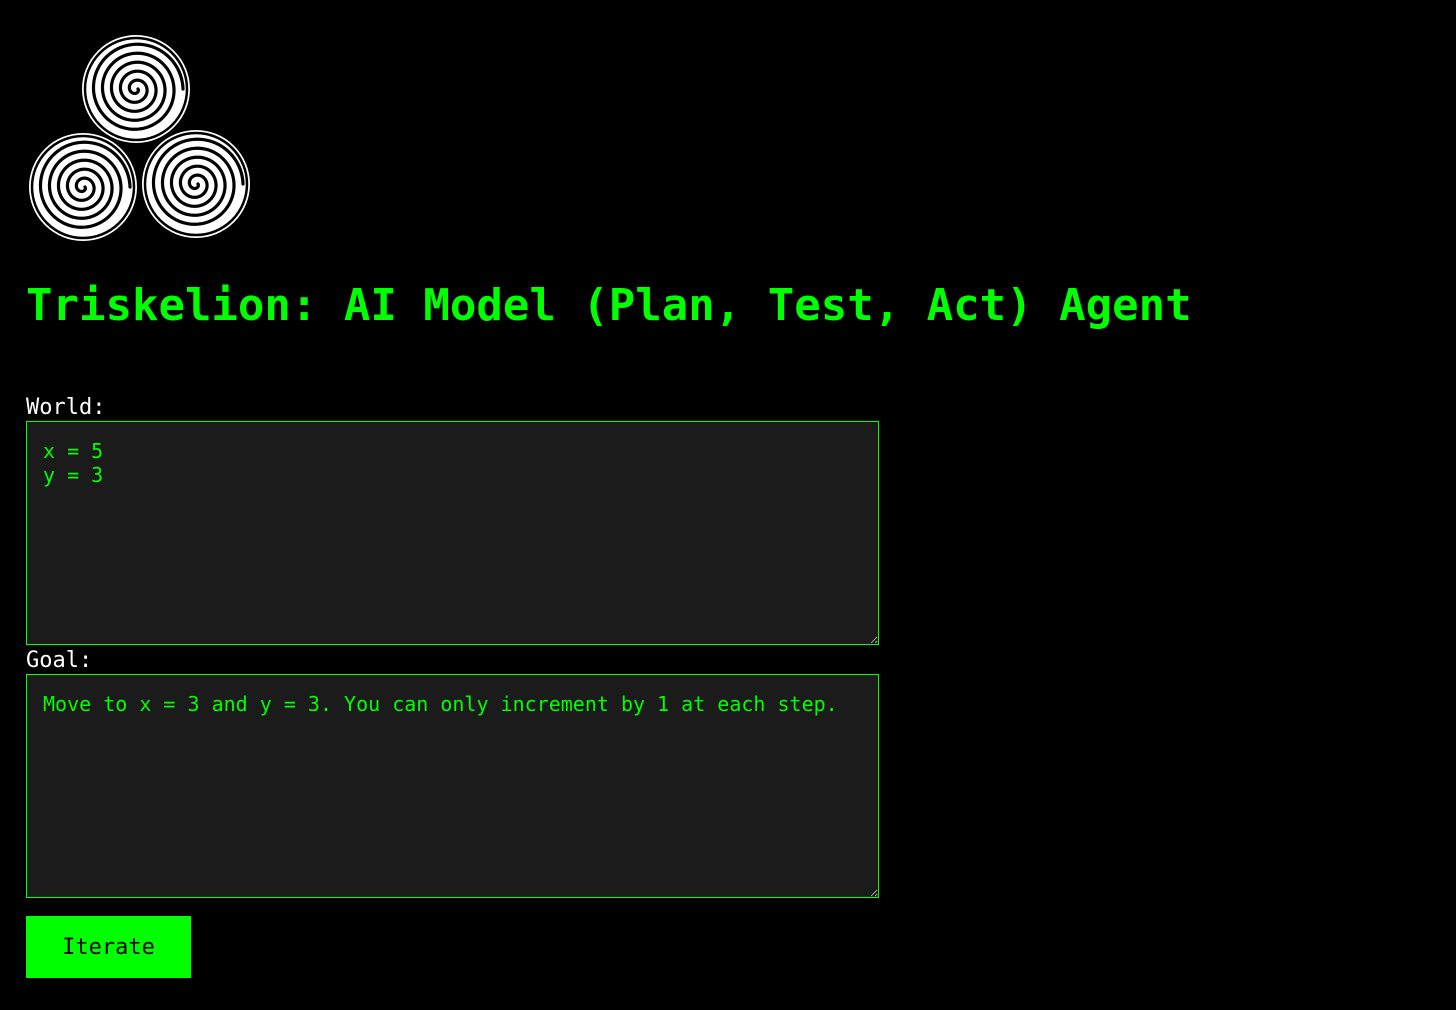 This screenshot has height=1010, width=1456. I want to click on world-textarea, so click(452, 533).